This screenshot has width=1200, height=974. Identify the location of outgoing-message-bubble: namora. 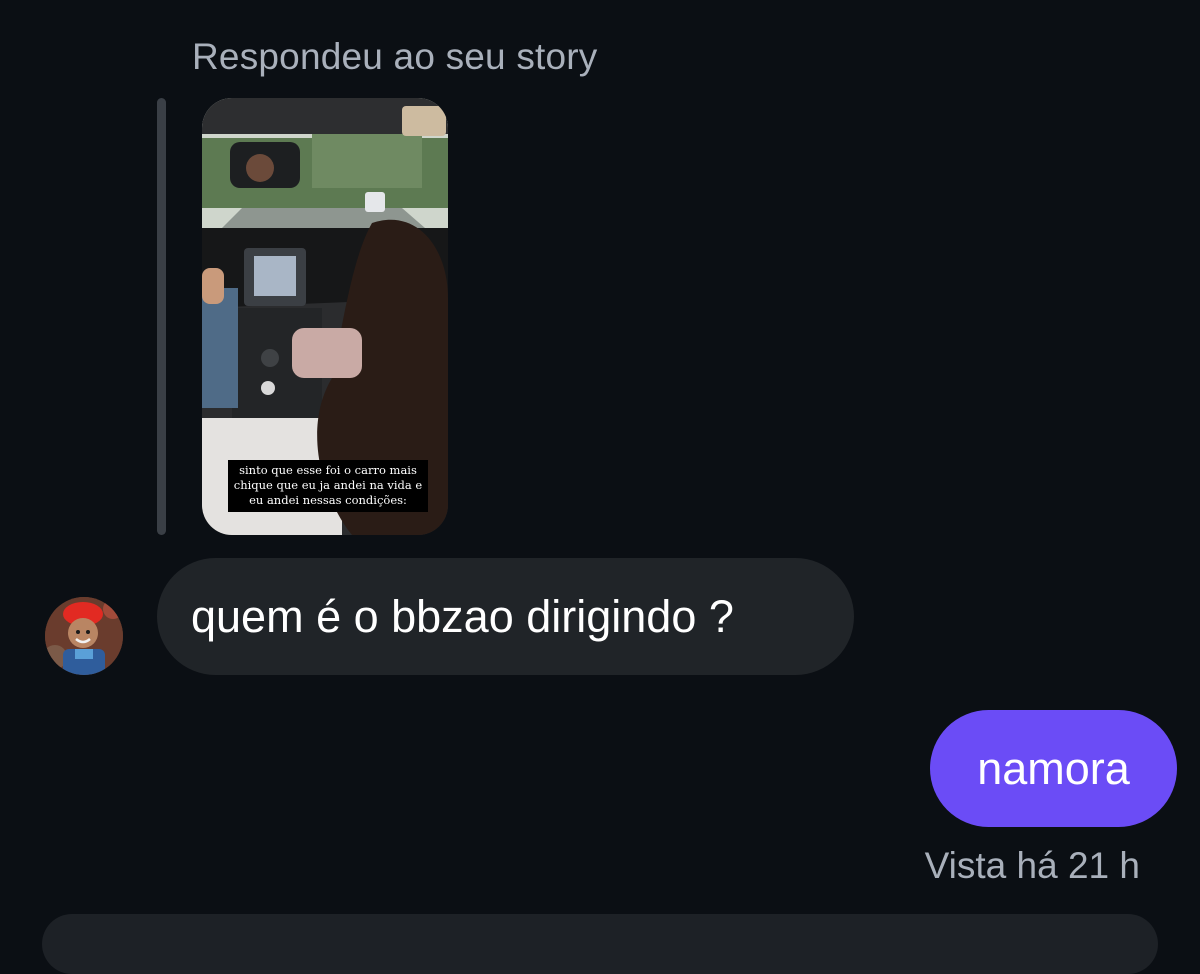
(1053, 768).